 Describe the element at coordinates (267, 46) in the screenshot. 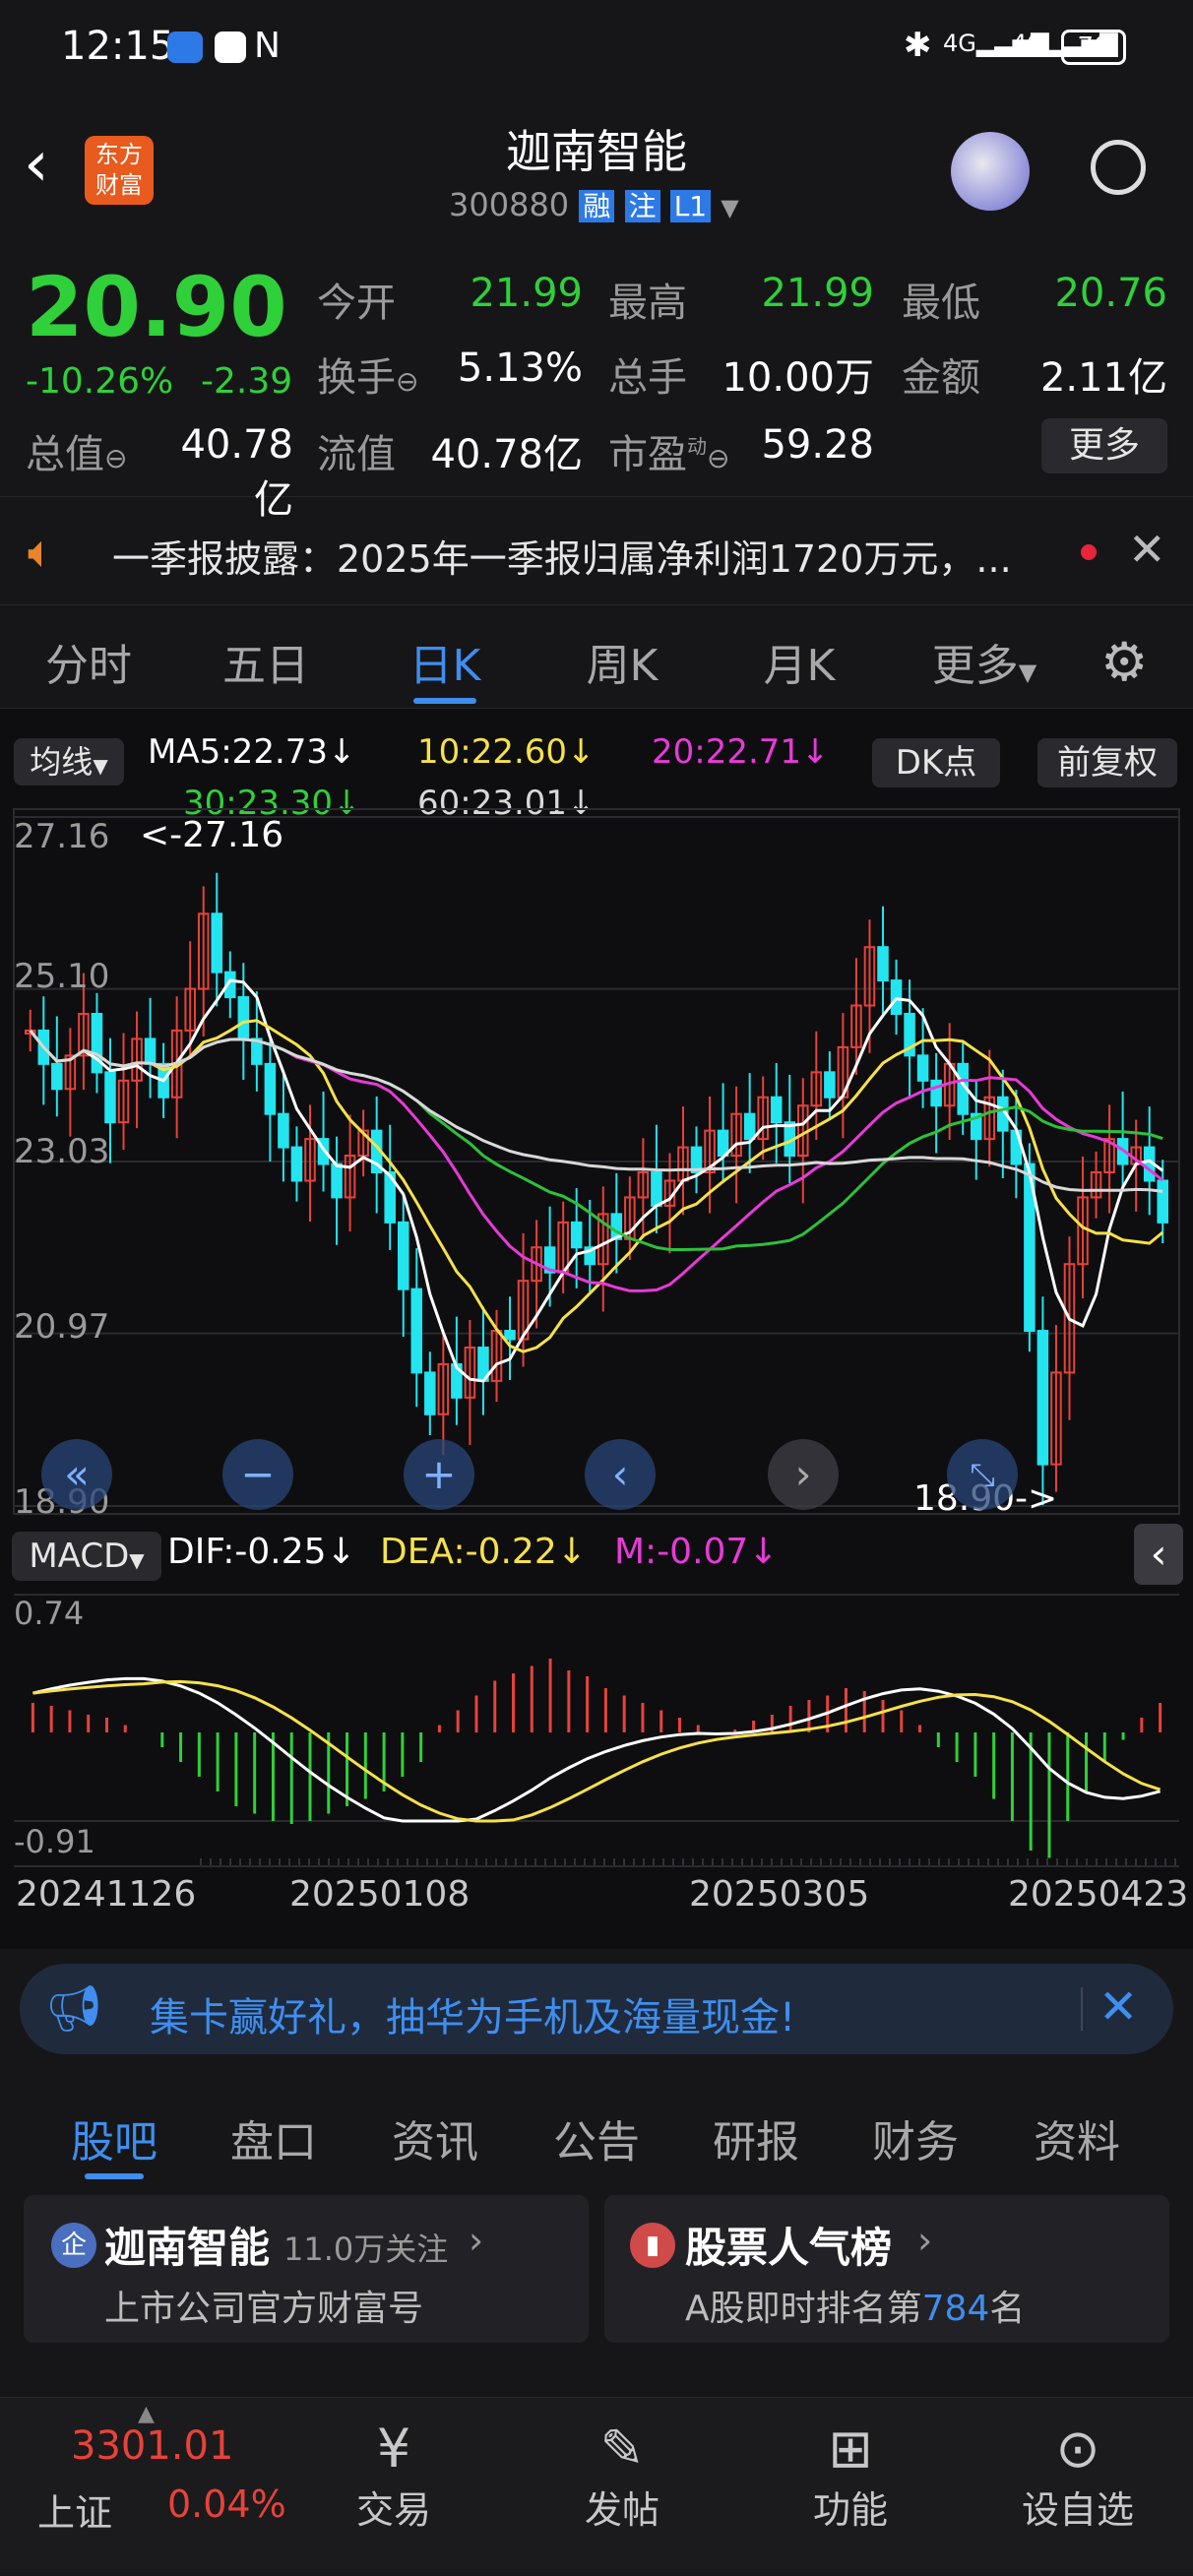

I see `nfc-icon: N` at that location.